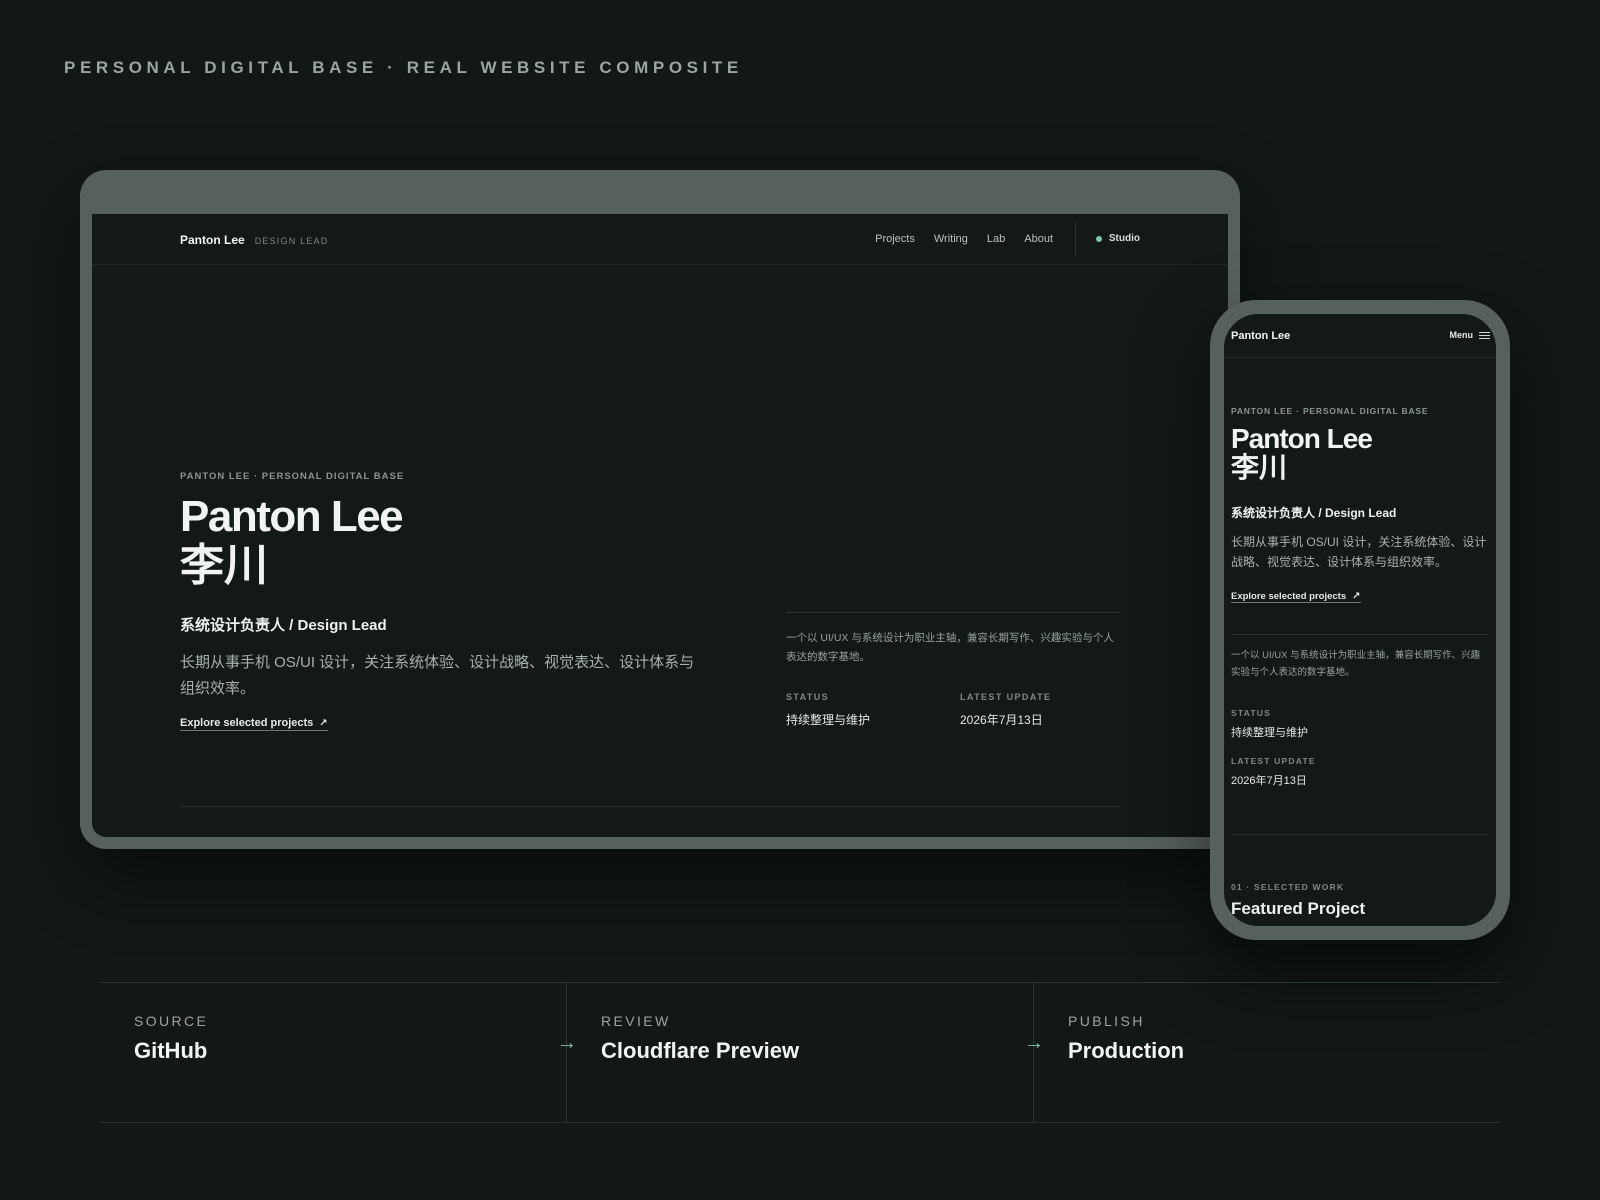 The width and height of the screenshot is (1600, 1200). Describe the element at coordinates (1259, 467) in the screenshot. I see `mobile-hero-title-cn: 李川` at that location.